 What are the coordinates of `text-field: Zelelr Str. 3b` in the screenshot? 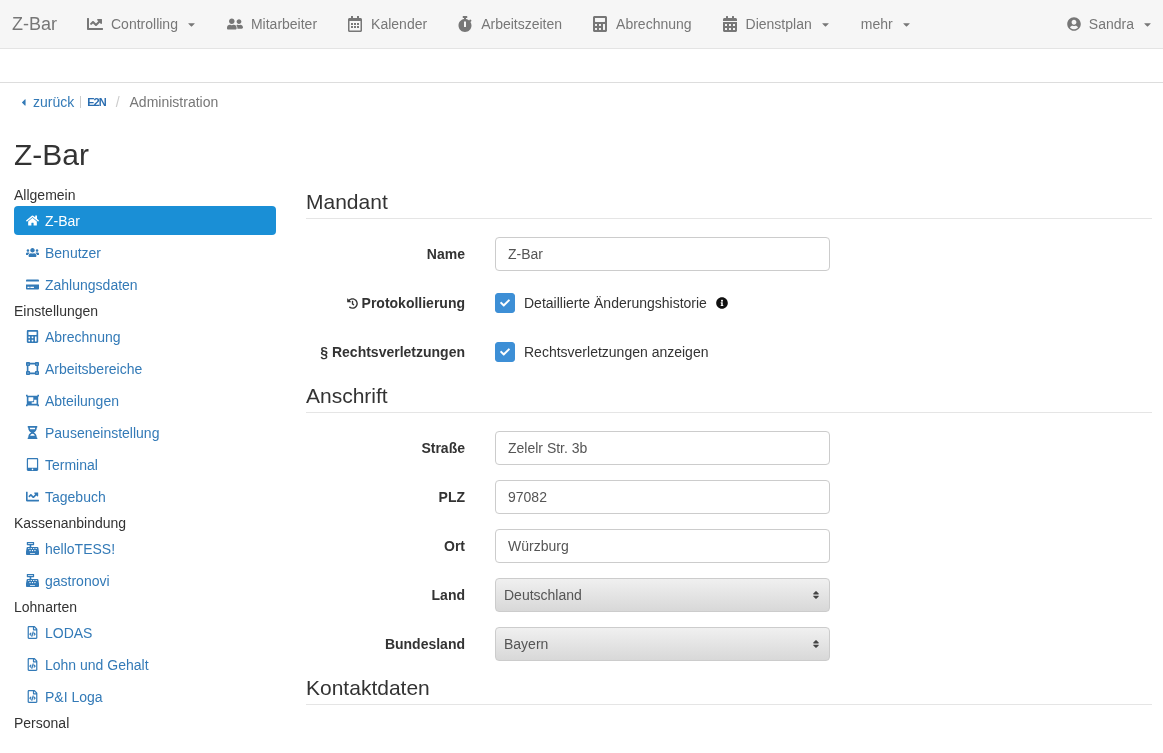 It's located at (662, 448).